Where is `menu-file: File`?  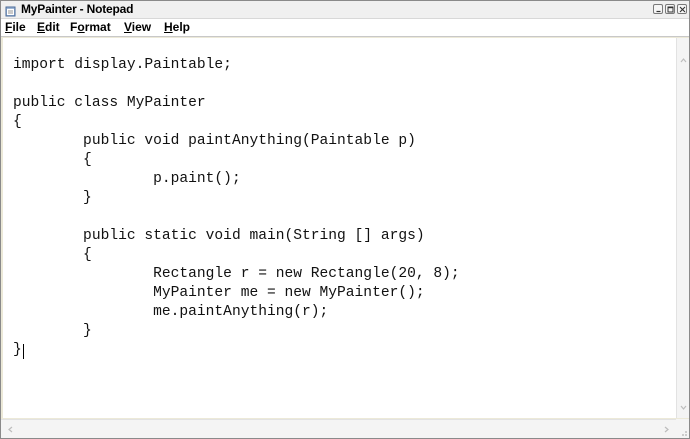 menu-file: File is located at coordinates (15, 27).